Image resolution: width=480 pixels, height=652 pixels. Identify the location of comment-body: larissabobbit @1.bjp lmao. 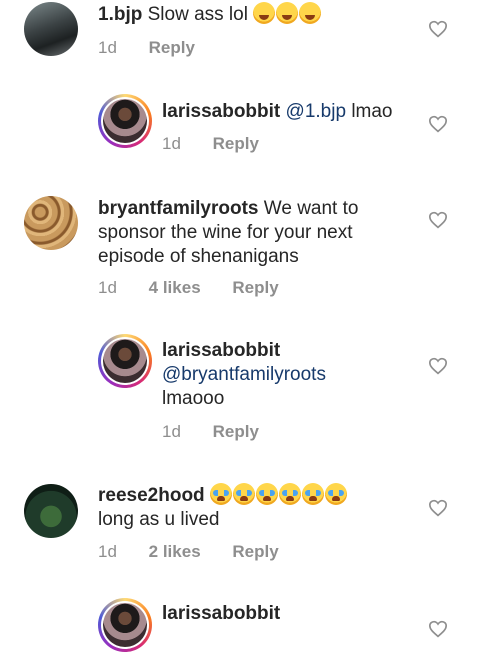
(277, 112).